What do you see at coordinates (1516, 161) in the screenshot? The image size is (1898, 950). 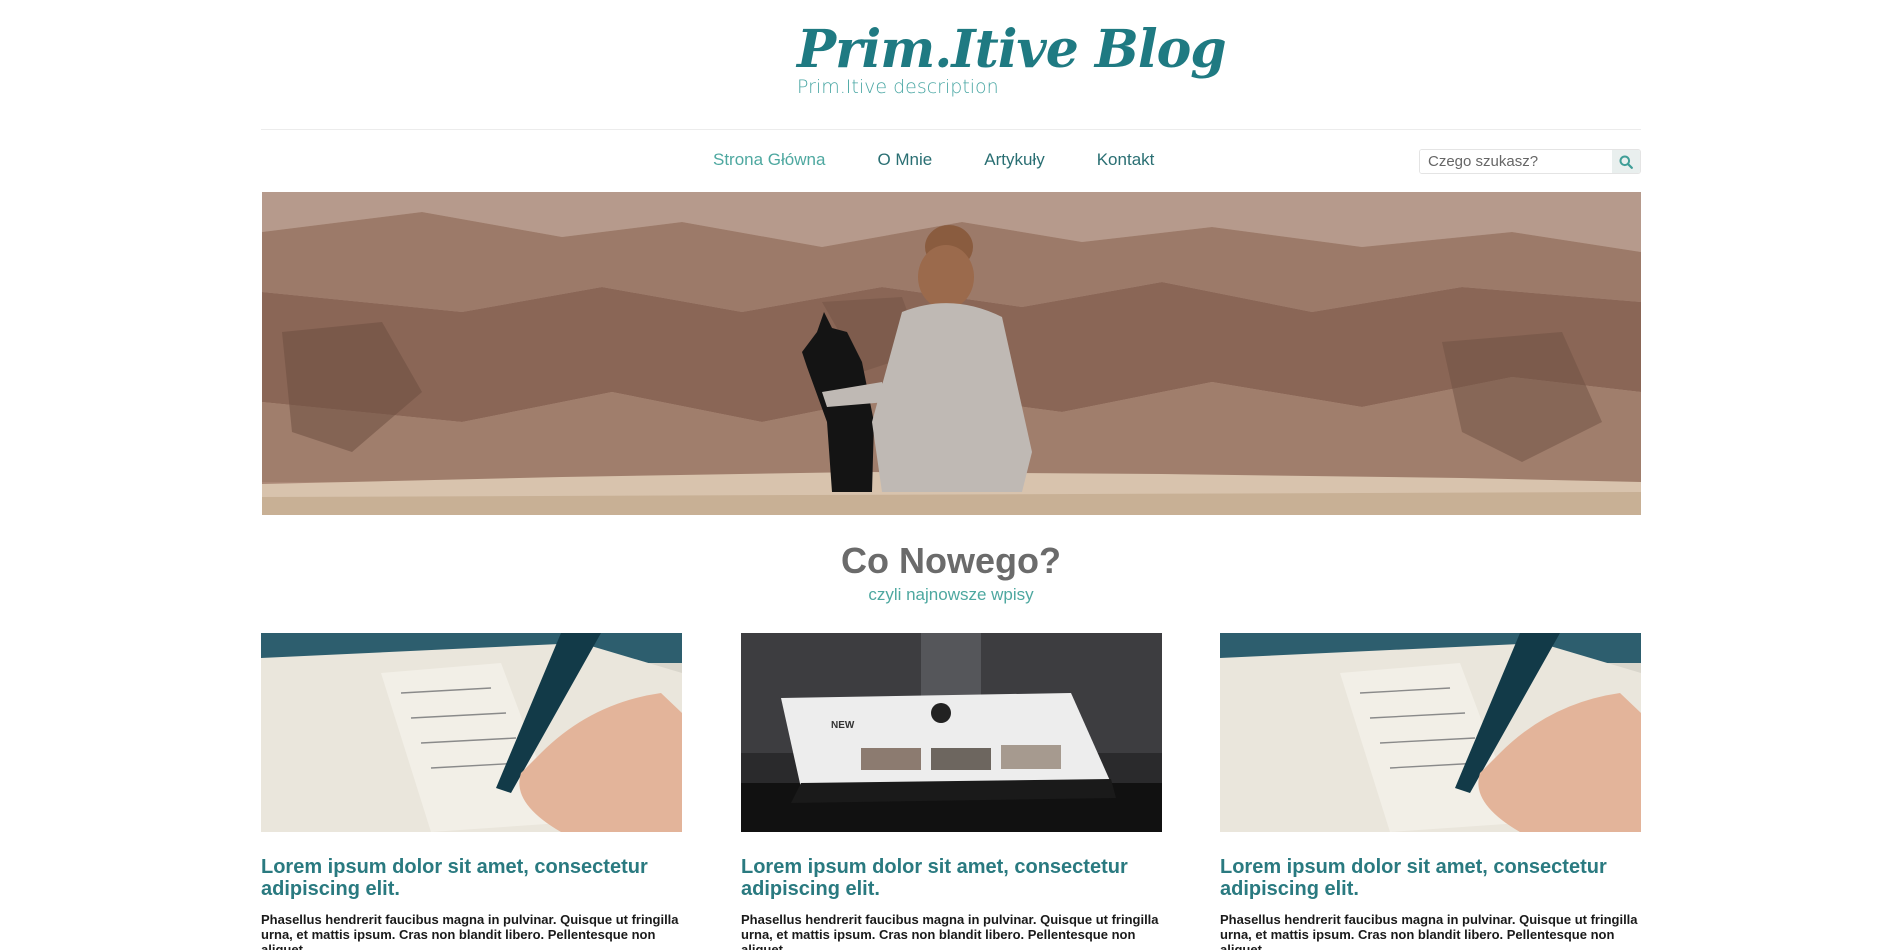 I see `search-input` at bounding box center [1516, 161].